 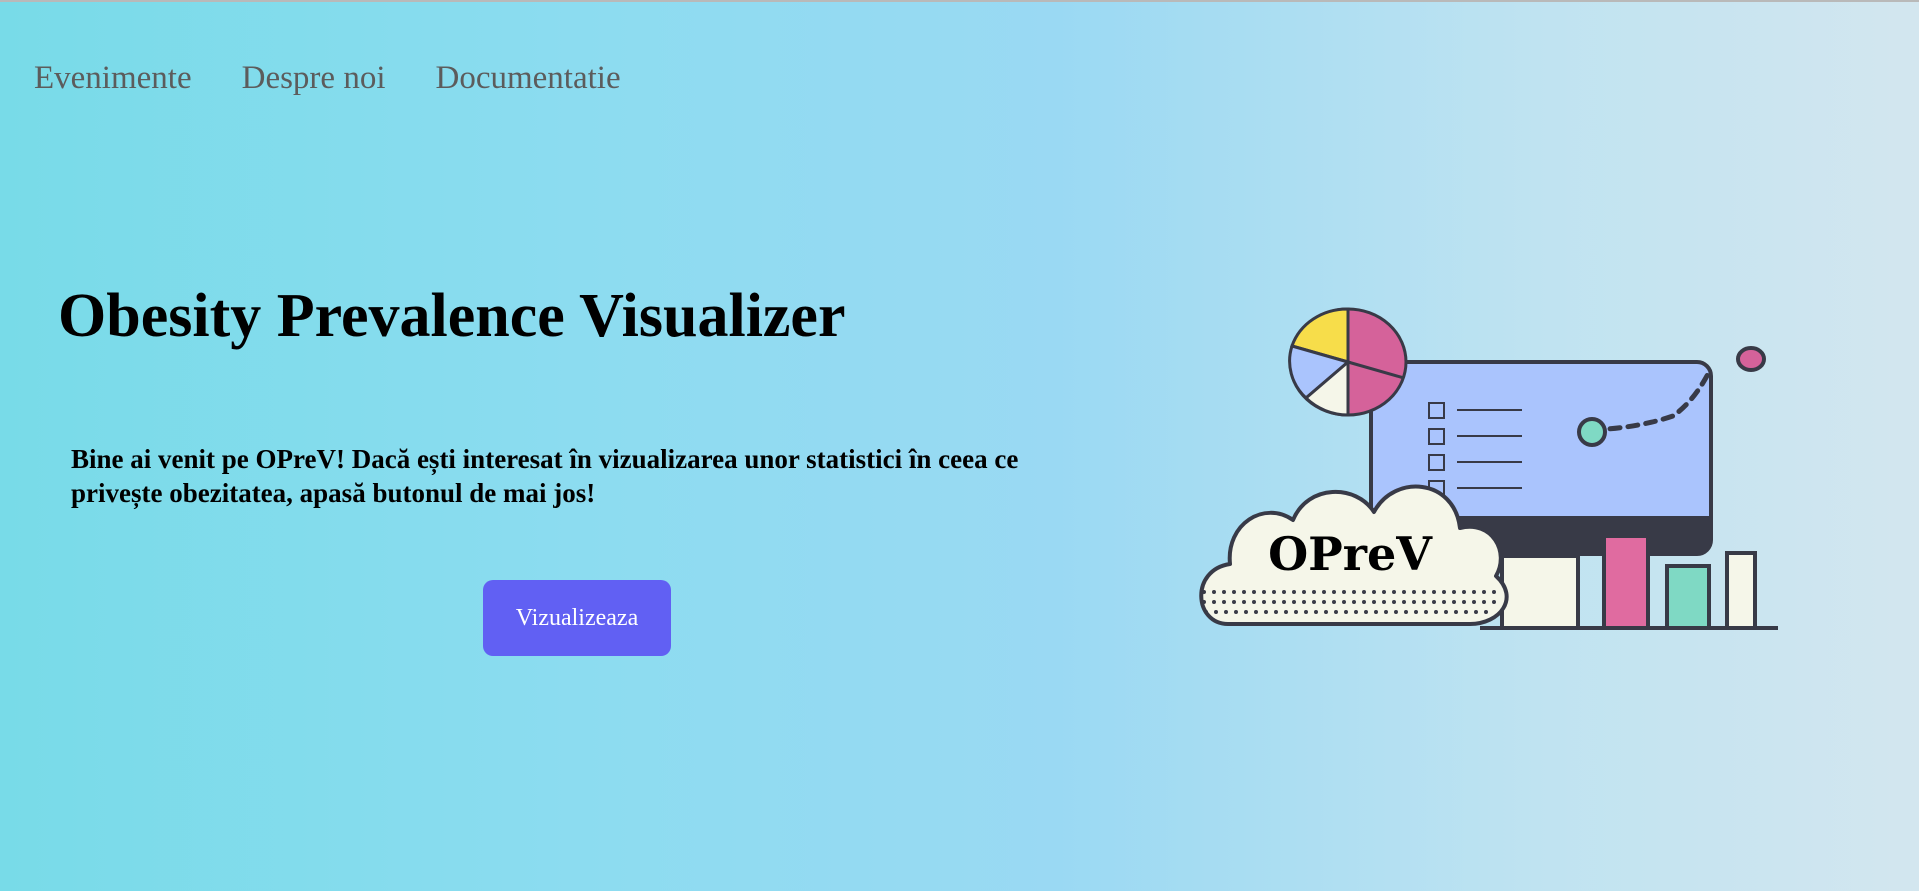 I want to click on nav-item-documentatie: Documentatie, so click(x=528, y=78).